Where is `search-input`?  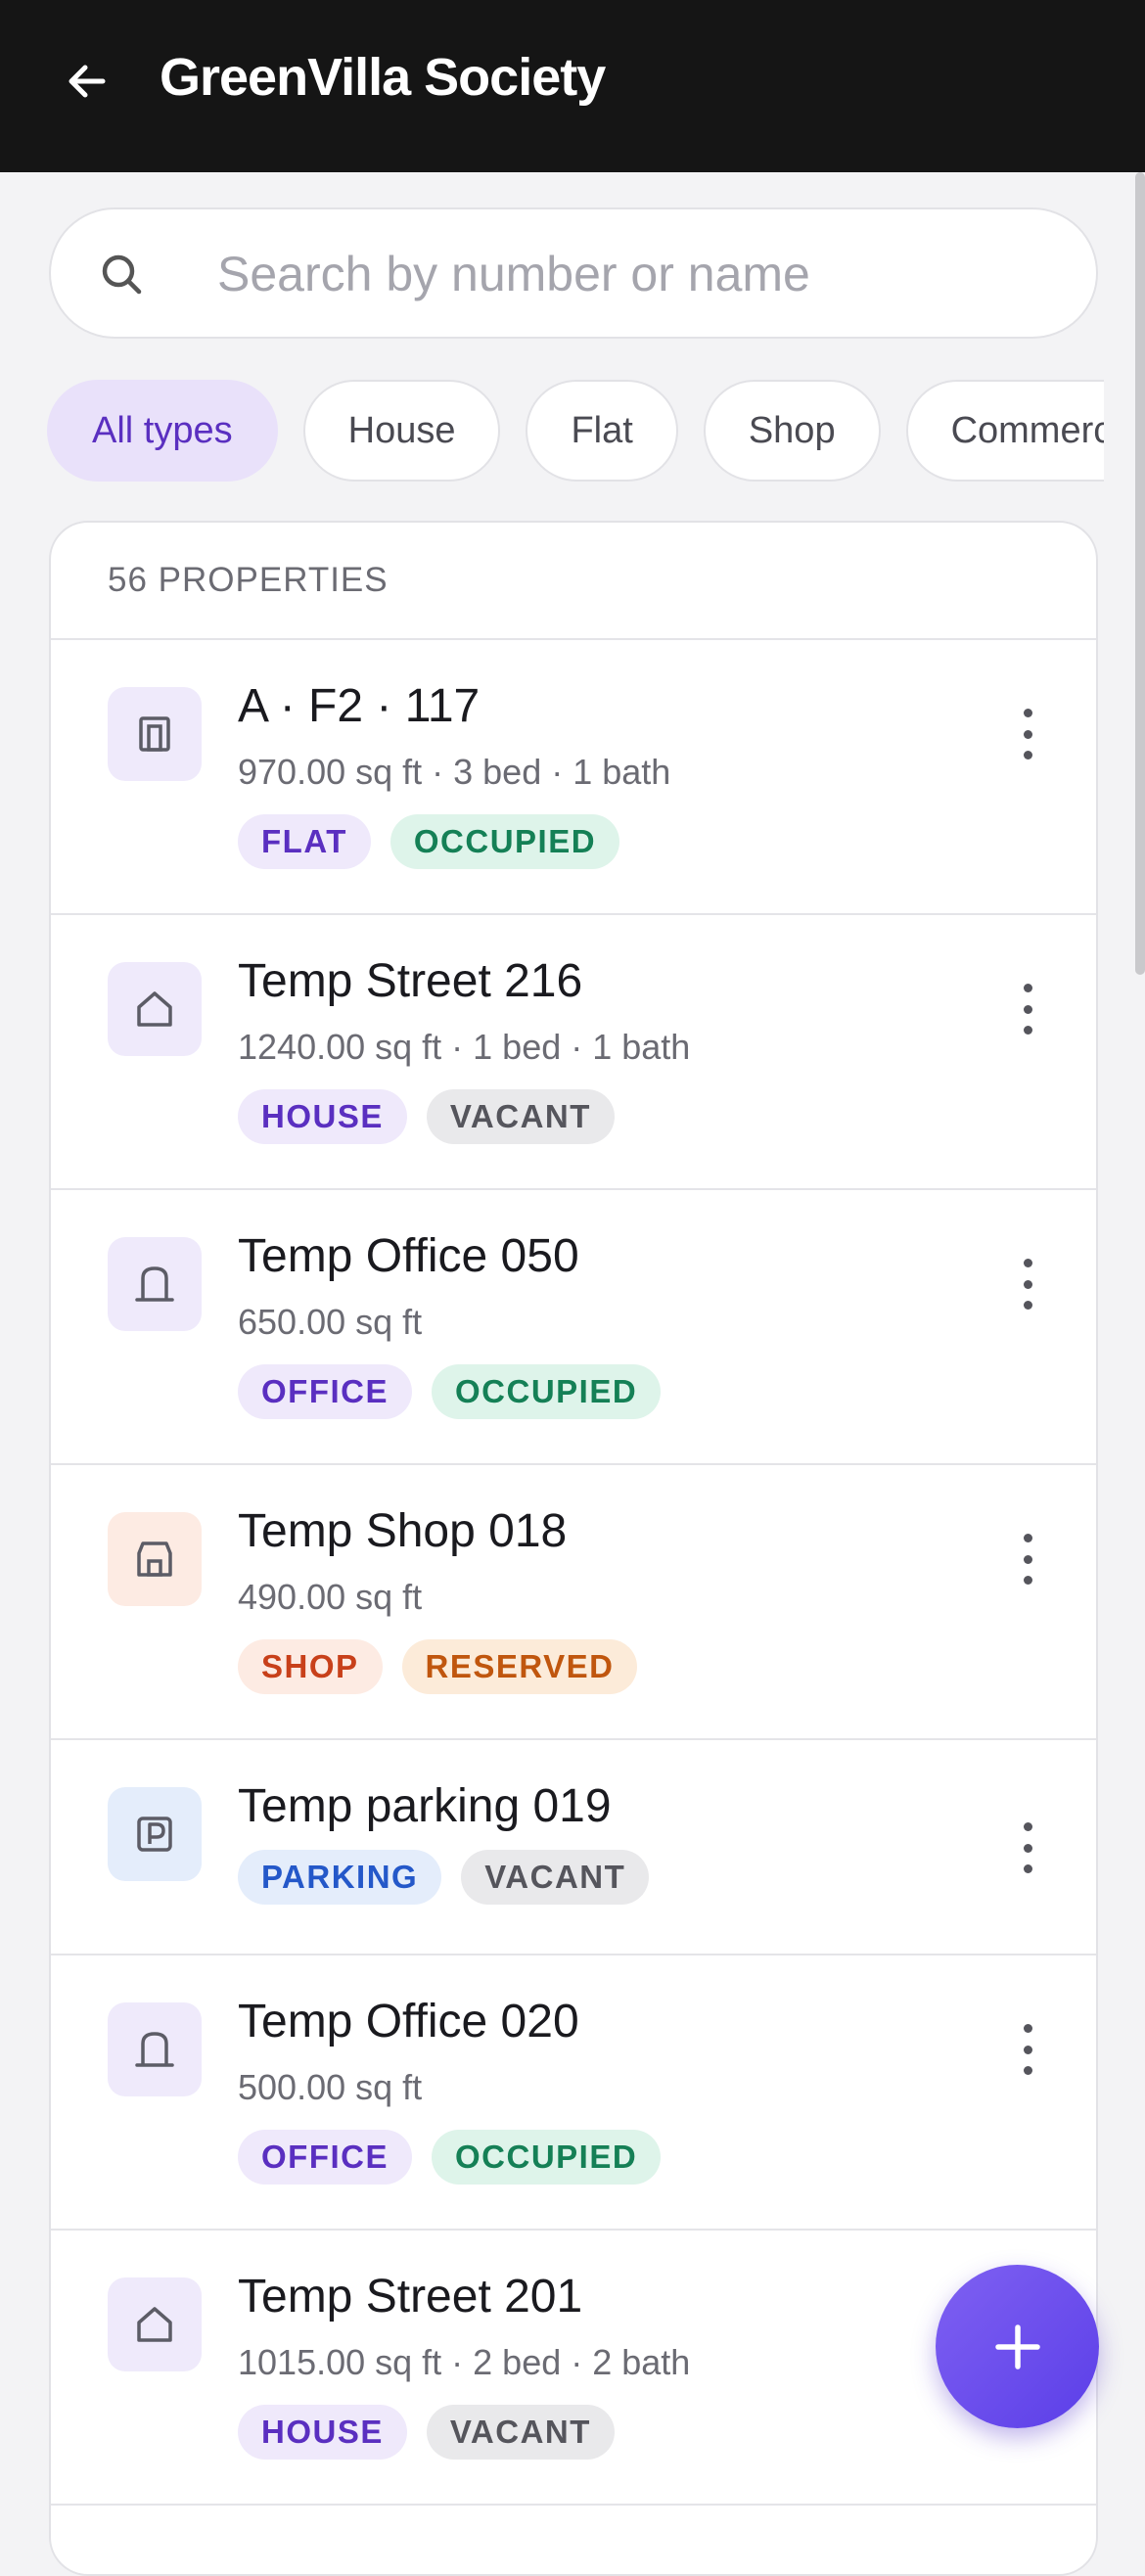 search-input is located at coordinates (638, 274).